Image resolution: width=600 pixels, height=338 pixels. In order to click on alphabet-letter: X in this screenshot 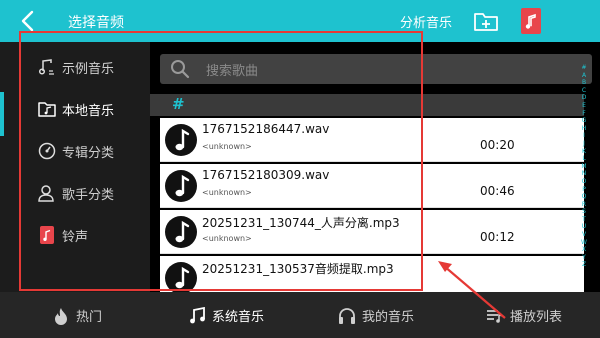, I will do `click(584, 250)`.